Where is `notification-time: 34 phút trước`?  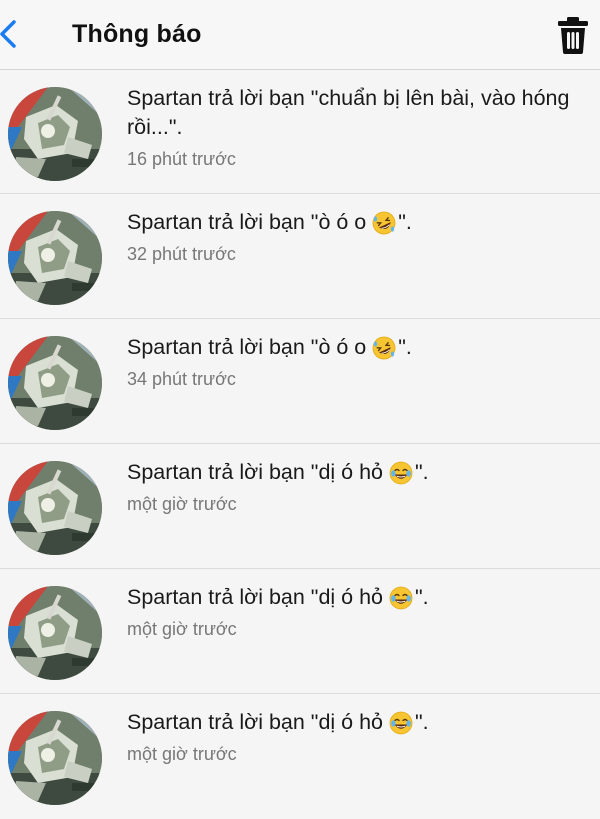 notification-time: 34 phút trước is located at coordinates (181, 379).